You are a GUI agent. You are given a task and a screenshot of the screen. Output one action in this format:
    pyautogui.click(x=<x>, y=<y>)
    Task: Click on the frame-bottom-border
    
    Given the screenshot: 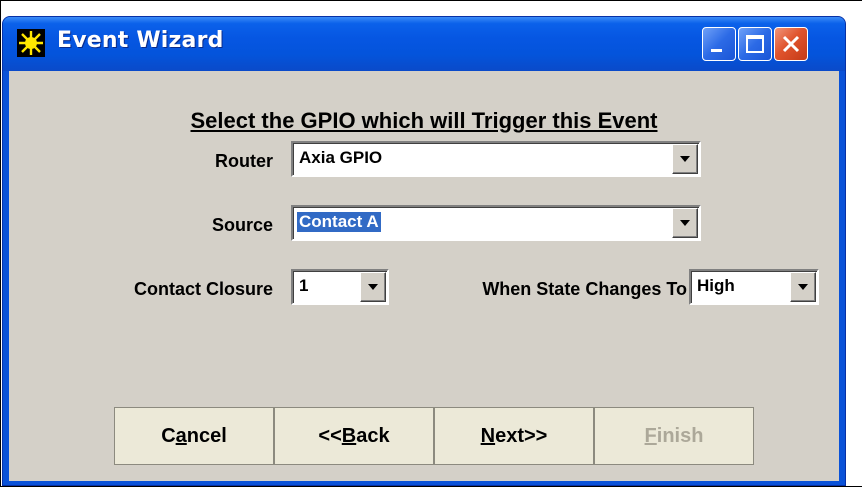 What is the action you would take?
    pyautogui.click(x=431, y=486)
    